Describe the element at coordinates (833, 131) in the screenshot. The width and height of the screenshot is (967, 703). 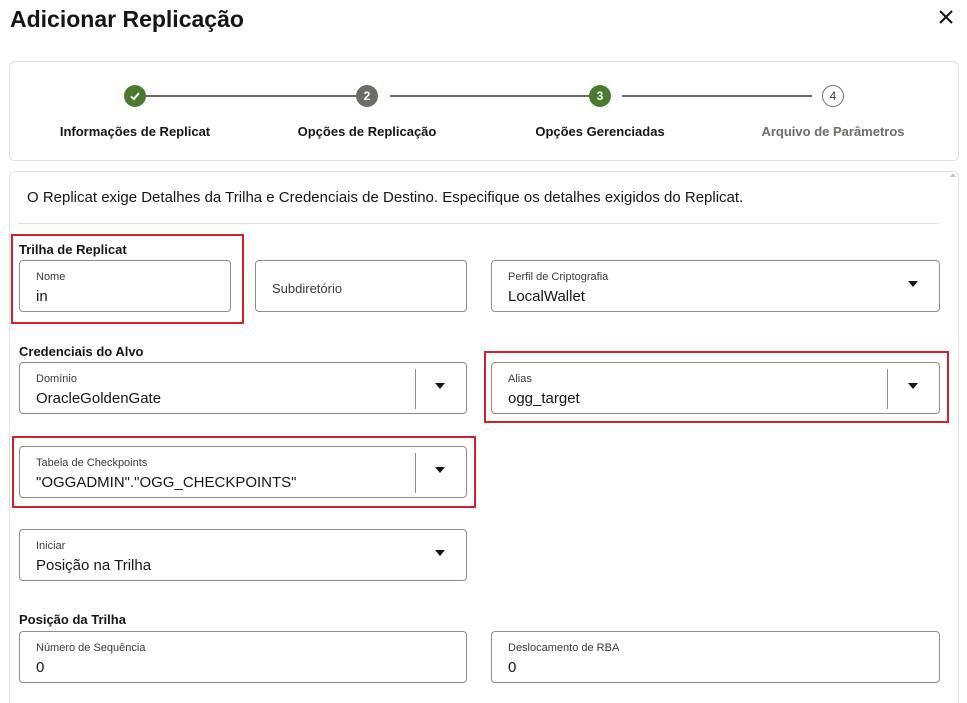
I see `step-4-label: Arquivo de Parâmetros` at that location.